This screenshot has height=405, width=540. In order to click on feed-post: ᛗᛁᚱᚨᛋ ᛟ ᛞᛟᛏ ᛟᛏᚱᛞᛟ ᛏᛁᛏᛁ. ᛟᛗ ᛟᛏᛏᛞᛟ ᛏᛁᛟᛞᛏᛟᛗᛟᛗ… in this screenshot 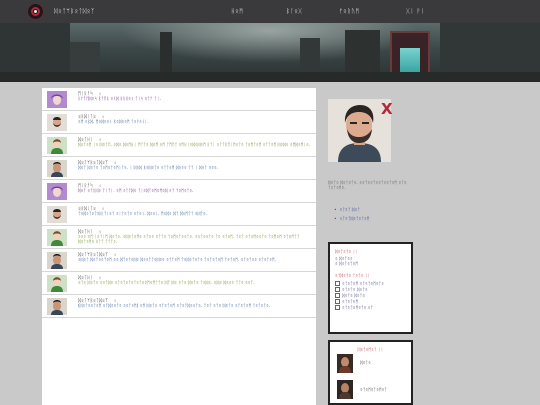, I will do `click(179, 191)`.